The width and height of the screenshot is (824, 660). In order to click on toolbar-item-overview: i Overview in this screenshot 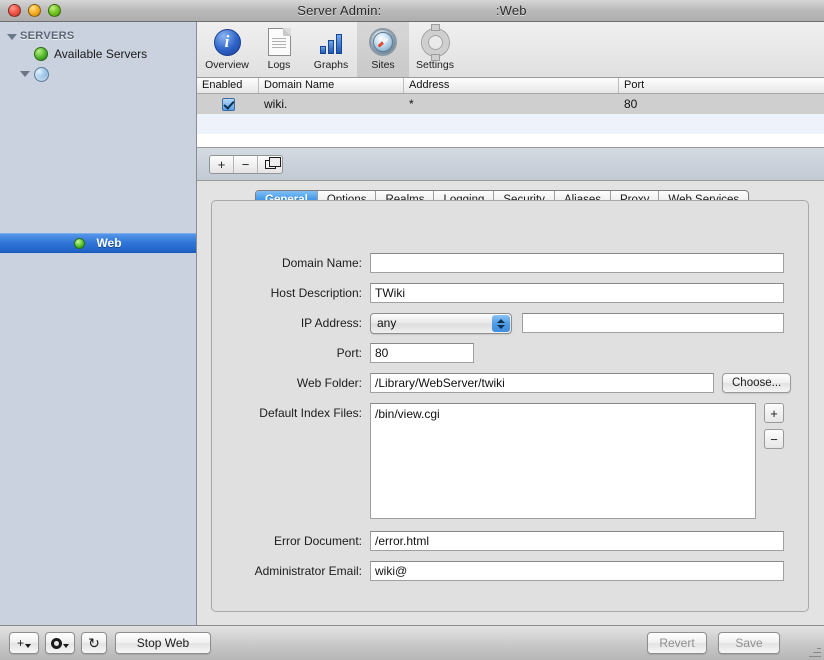, I will do `click(227, 49)`.